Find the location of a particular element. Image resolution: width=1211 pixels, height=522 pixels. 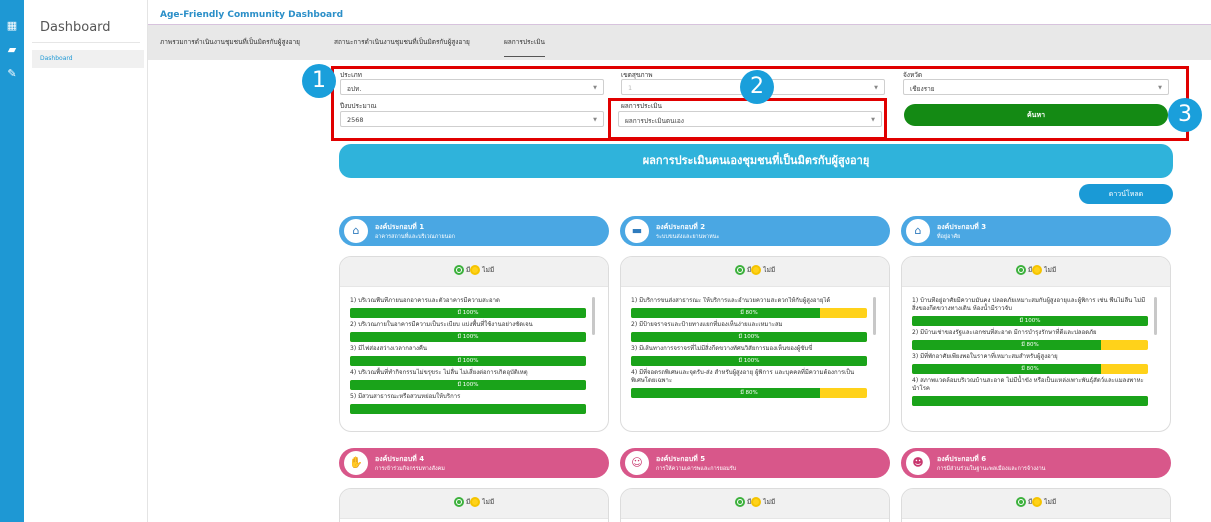

sidebar-title: Dashboard is located at coordinates (75, 27).